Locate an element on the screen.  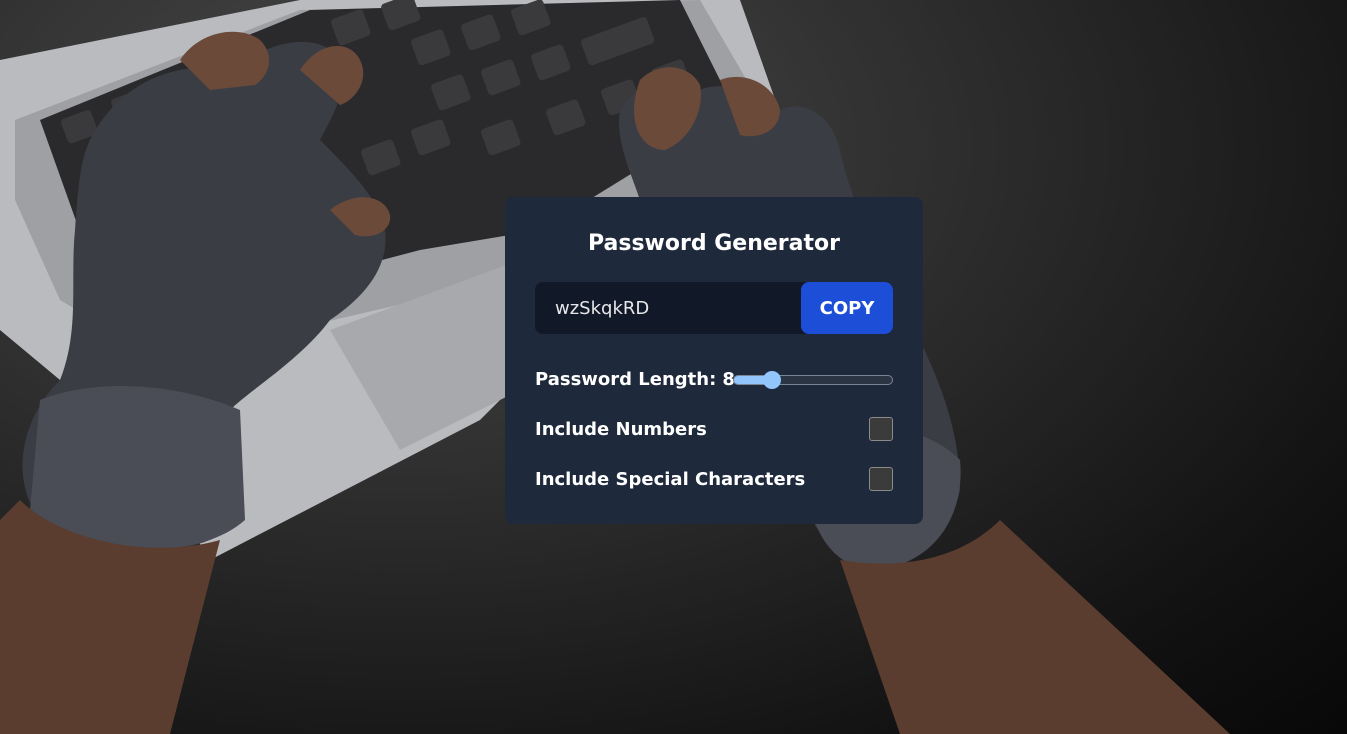
password-output-field is located at coordinates (668, 308).